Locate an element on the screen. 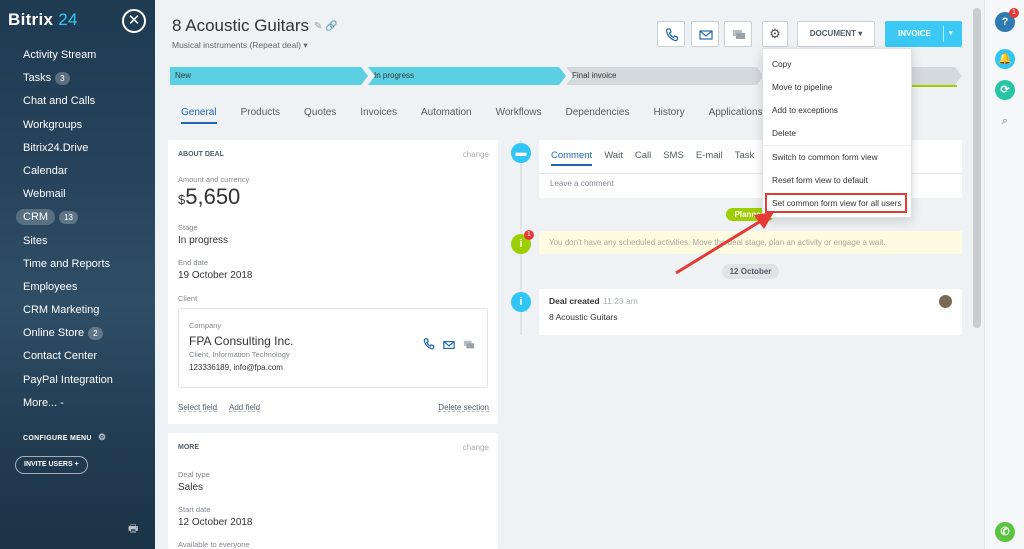  add-field-link: Add field is located at coordinates (244, 407).